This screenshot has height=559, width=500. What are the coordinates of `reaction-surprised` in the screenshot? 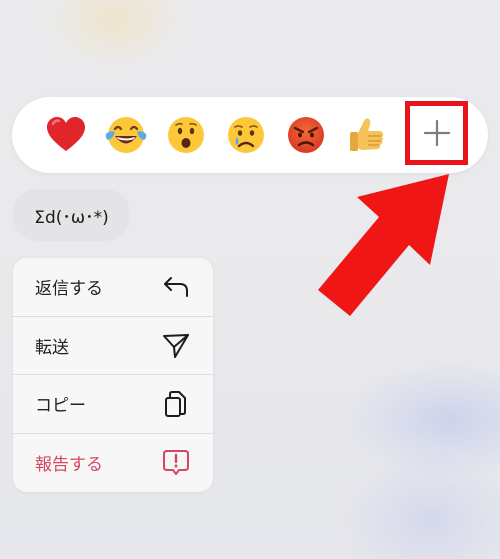 It's located at (186, 135).